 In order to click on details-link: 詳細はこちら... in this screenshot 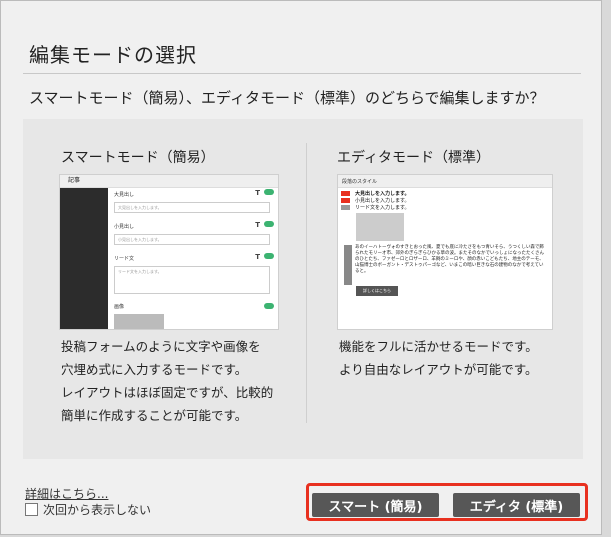, I will do `click(66, 493)`.